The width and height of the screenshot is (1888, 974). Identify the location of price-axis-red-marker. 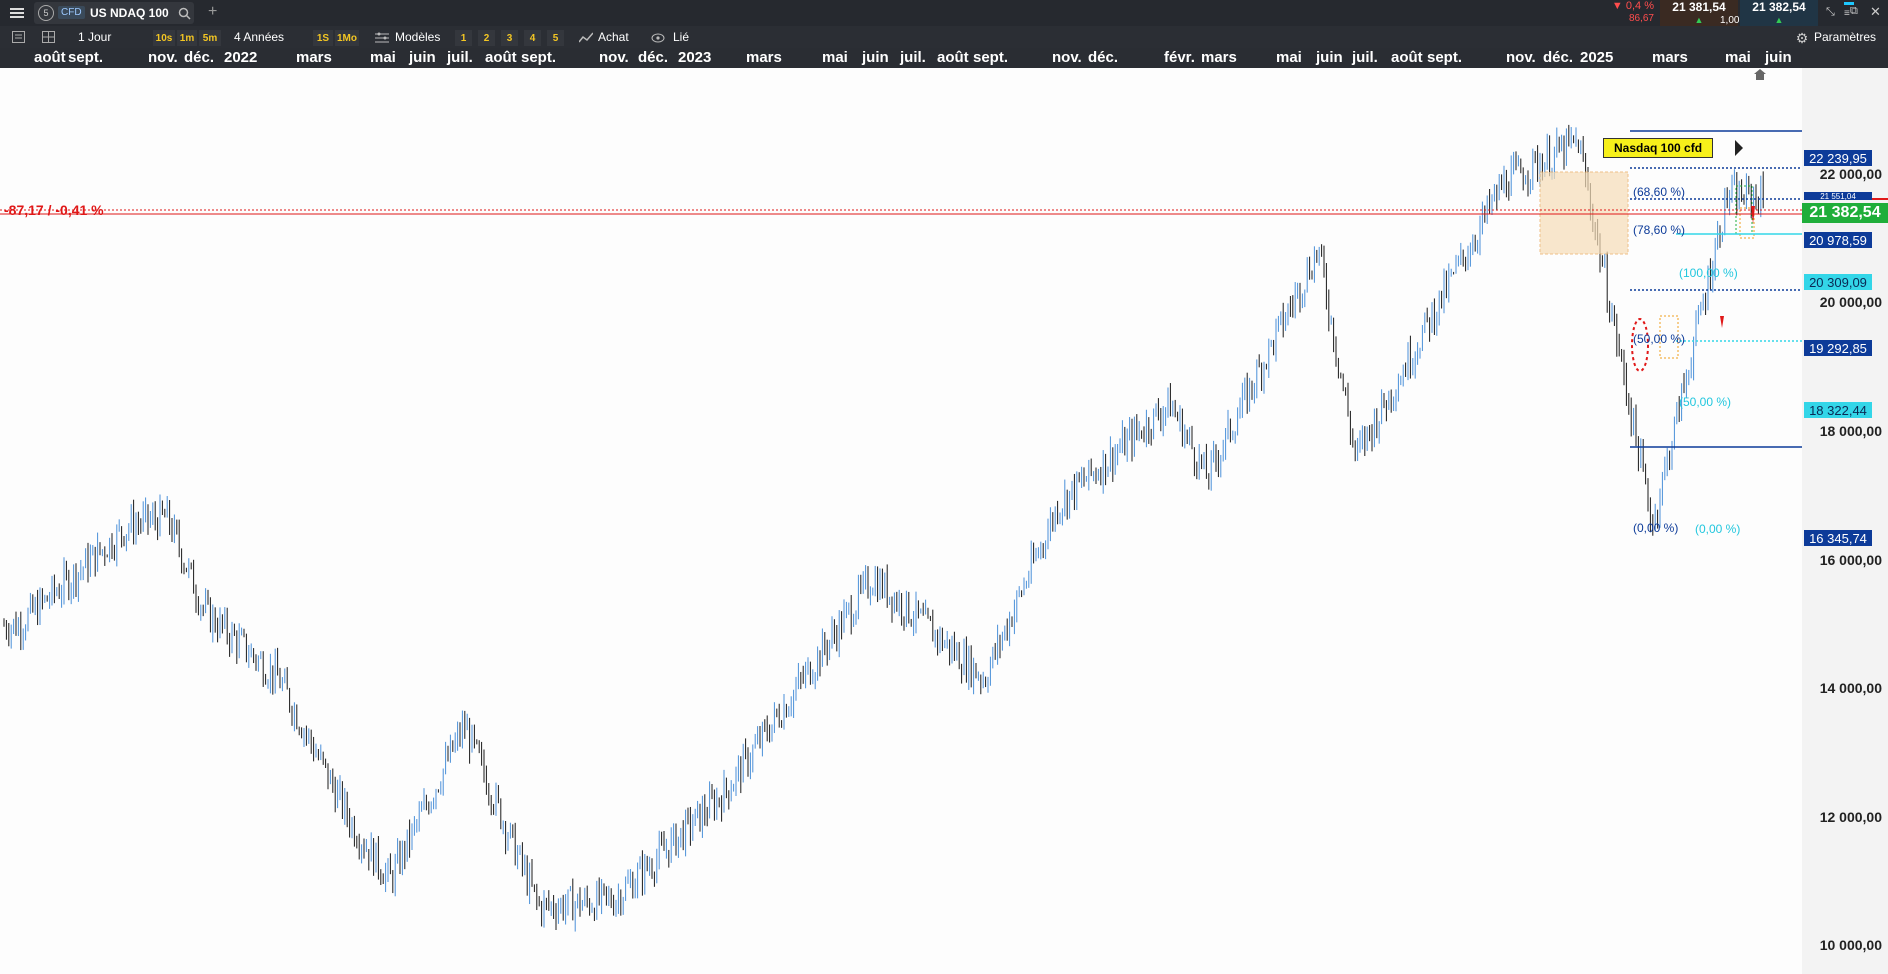
(1880, 199).